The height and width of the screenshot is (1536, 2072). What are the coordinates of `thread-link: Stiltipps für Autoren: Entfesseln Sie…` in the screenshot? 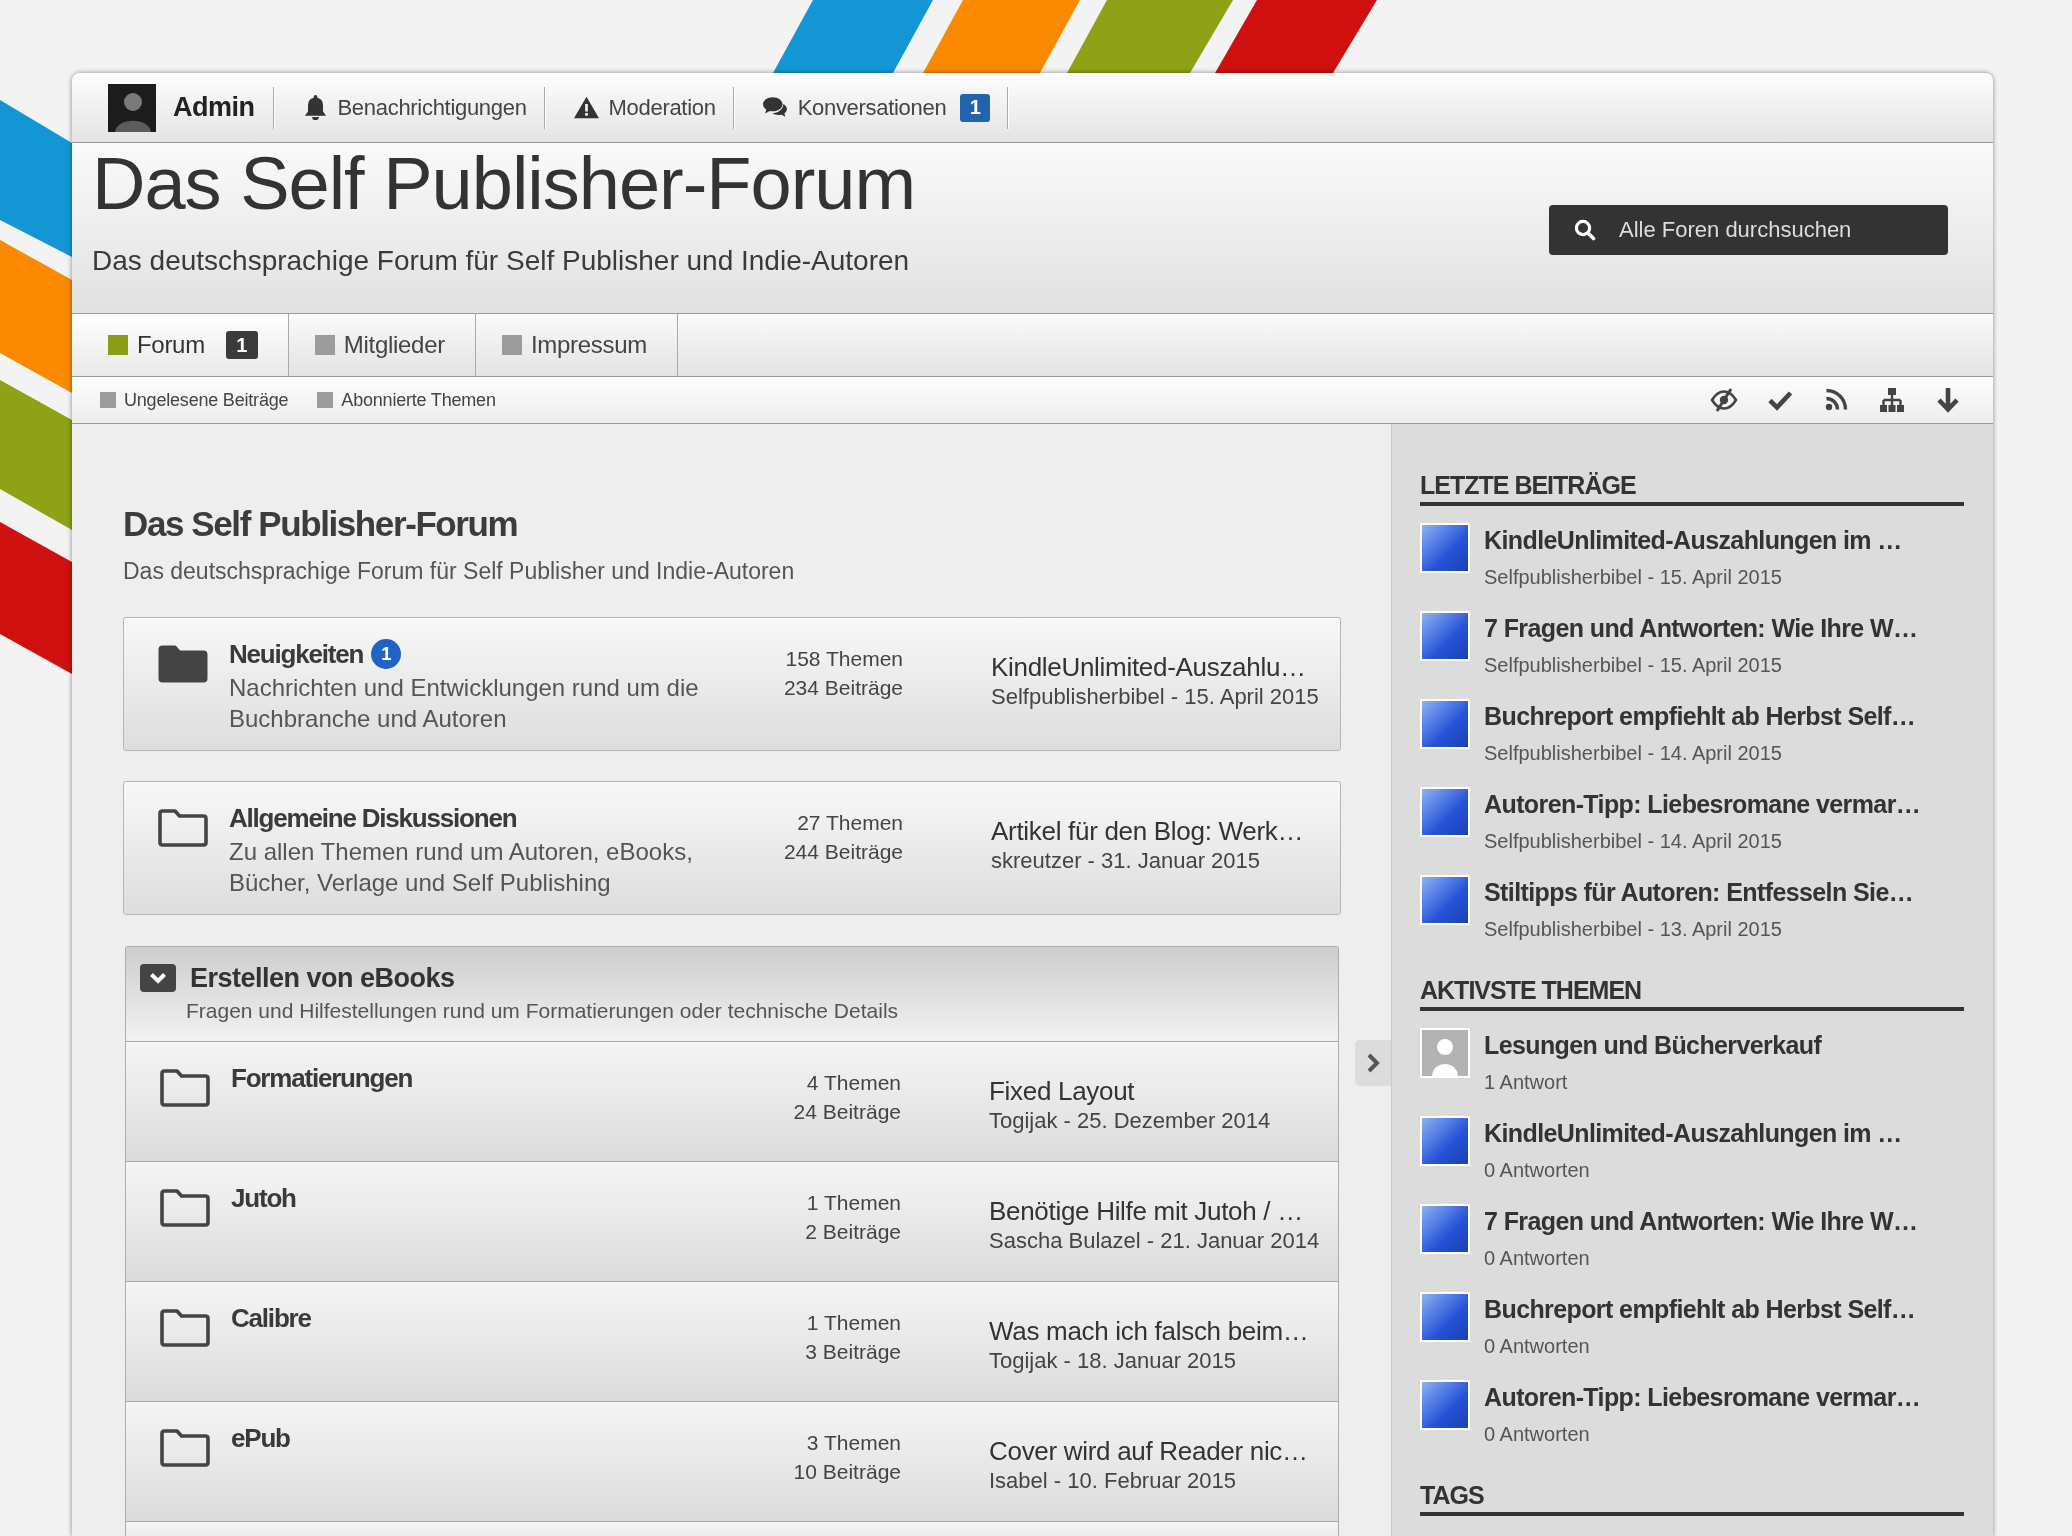 It's located at (1699, 892).